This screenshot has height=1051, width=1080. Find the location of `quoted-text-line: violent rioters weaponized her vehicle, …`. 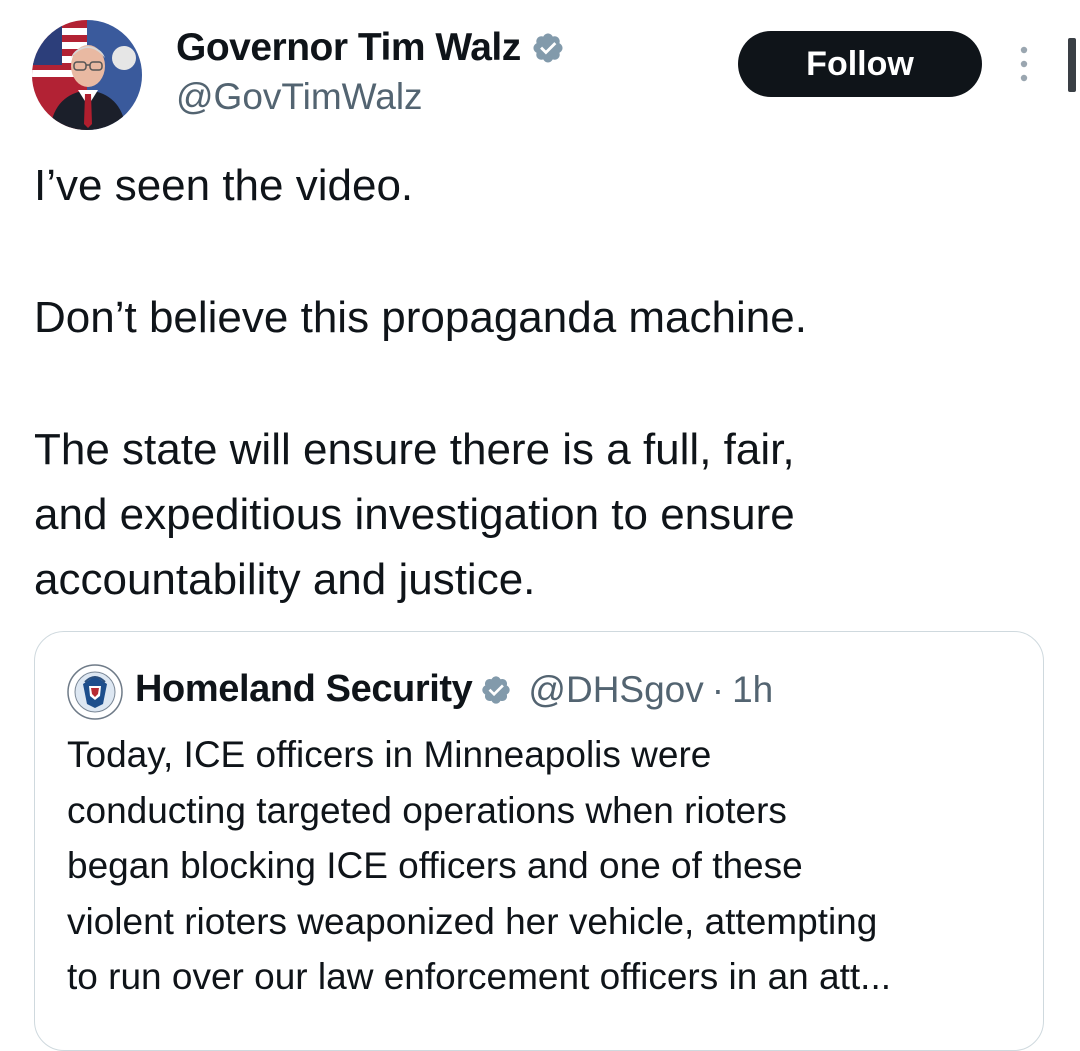

quoted-text-line: violent rioters weaponized her vehicle, … is located at coordinates (472, 921).